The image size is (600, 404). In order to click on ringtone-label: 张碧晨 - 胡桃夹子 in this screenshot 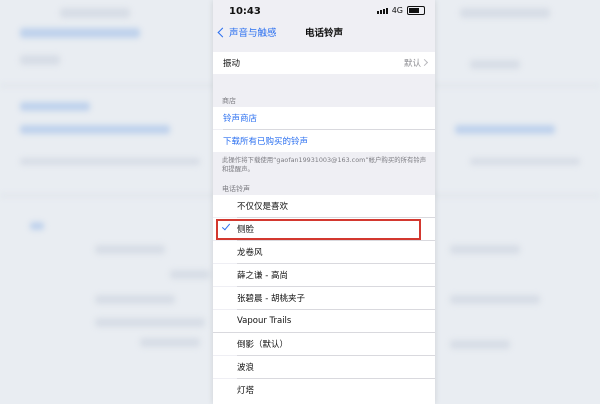, I will do `click(271, 299)`.